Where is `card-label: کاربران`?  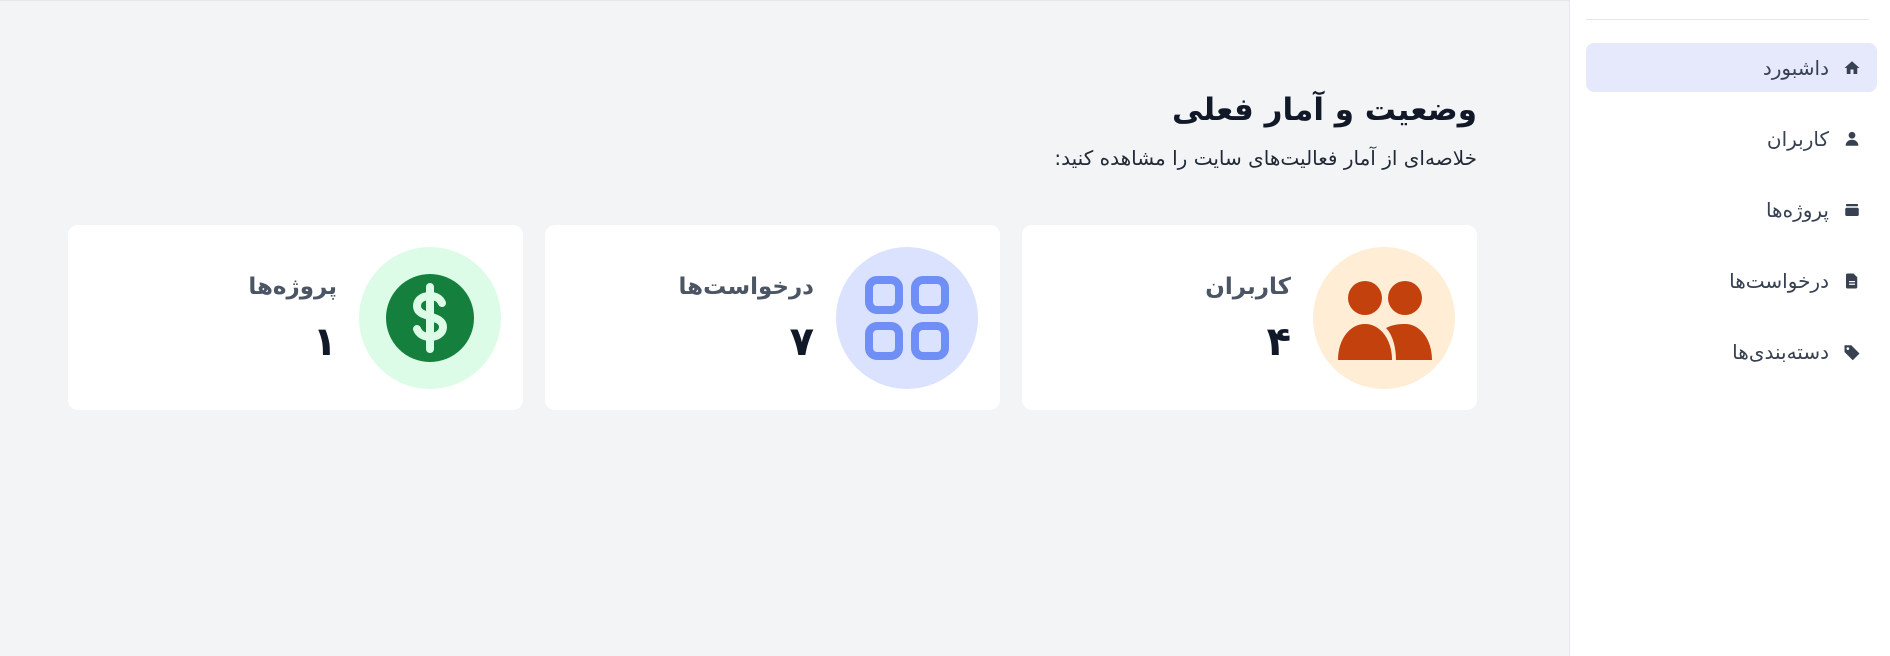 card-label: کاربران is located at coordinates (1248, 286).